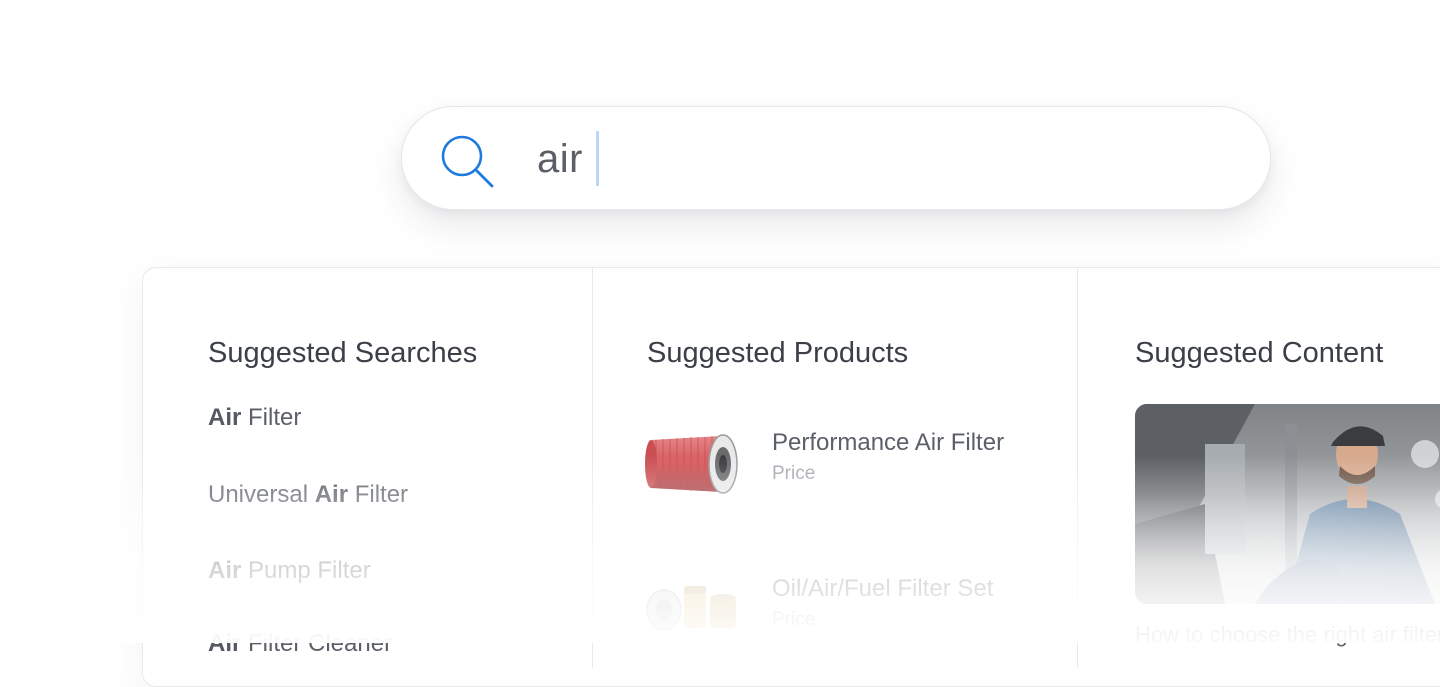  What do you see at coordinates (882, 589) in the screenshot?
I see `product-name: Oil/Air/Fuel Filter Set` at bounding box center [882, 589].